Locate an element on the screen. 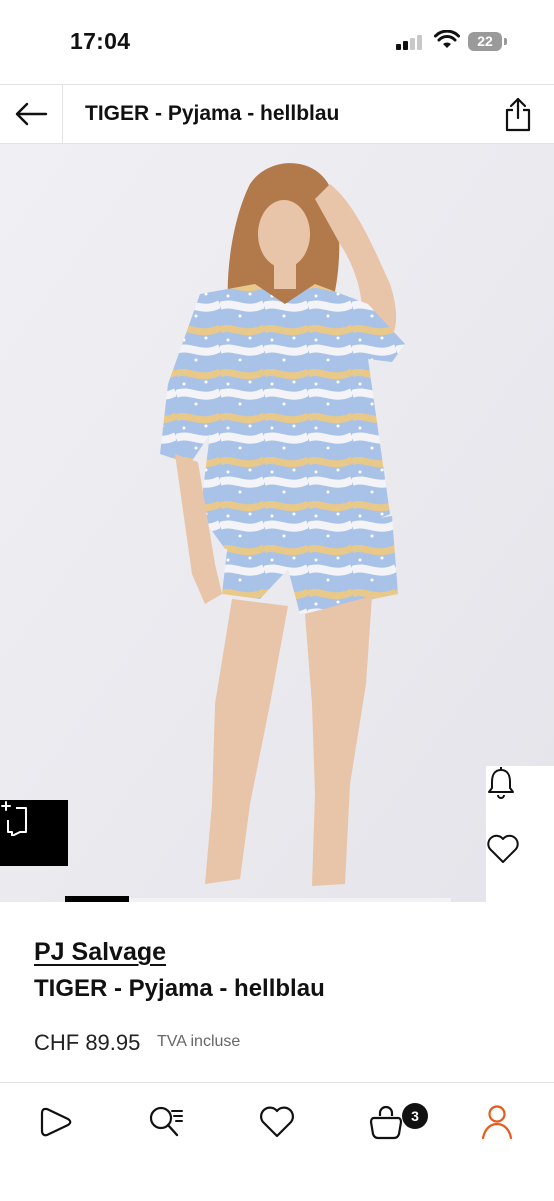  cart-count-badge: 3 is located at coordinates (415, 1116).